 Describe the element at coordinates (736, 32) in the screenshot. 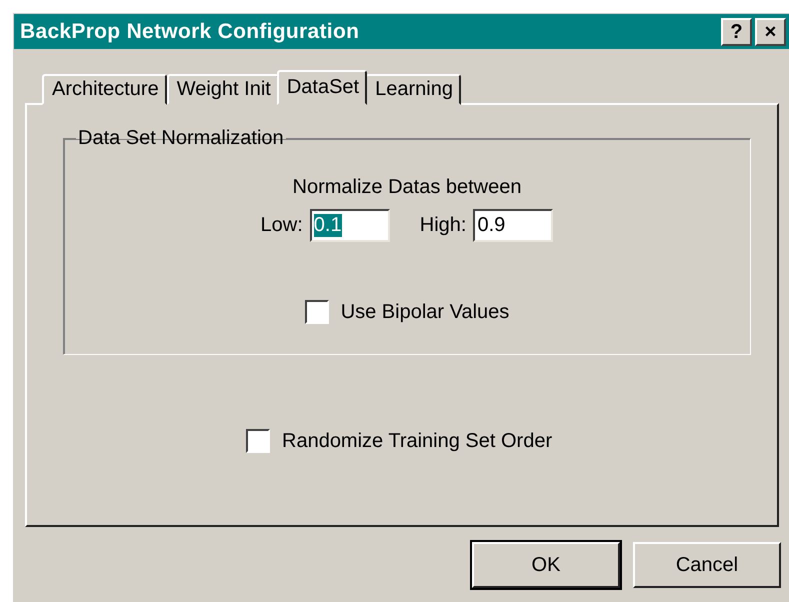

I see `help-button: ?` at that location.